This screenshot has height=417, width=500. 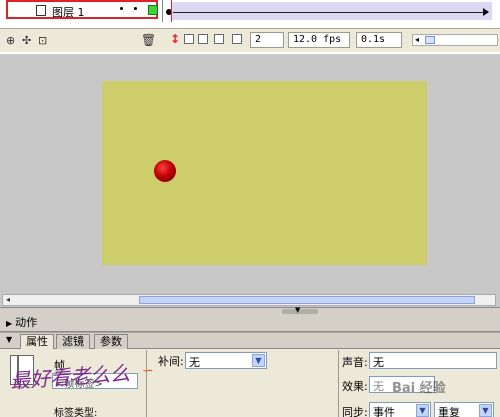 I want to click on layer-row: 图层 1, so click(x=82, y=9).